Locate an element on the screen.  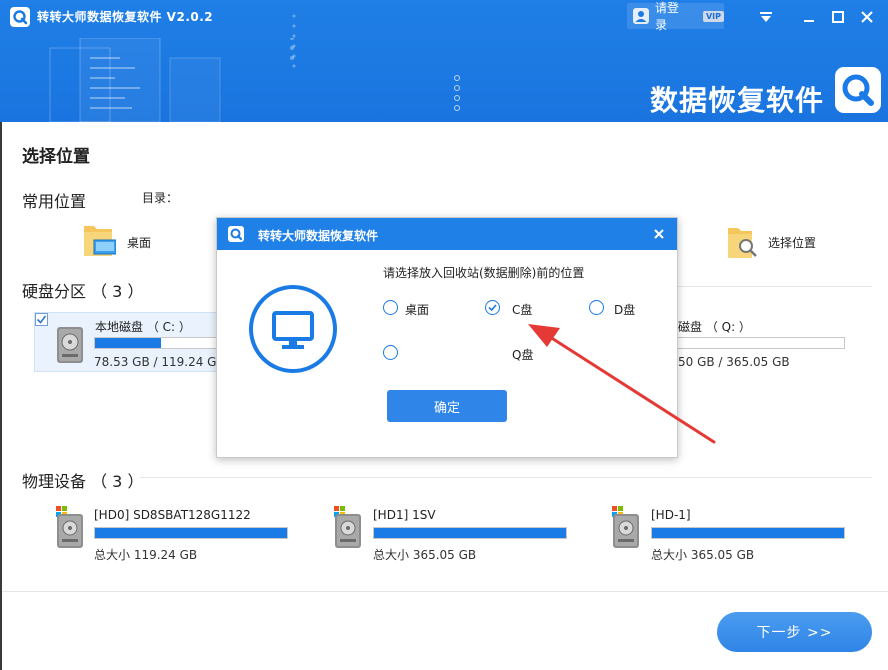
desktop-folder-icon is located at coordinates (100, 241).